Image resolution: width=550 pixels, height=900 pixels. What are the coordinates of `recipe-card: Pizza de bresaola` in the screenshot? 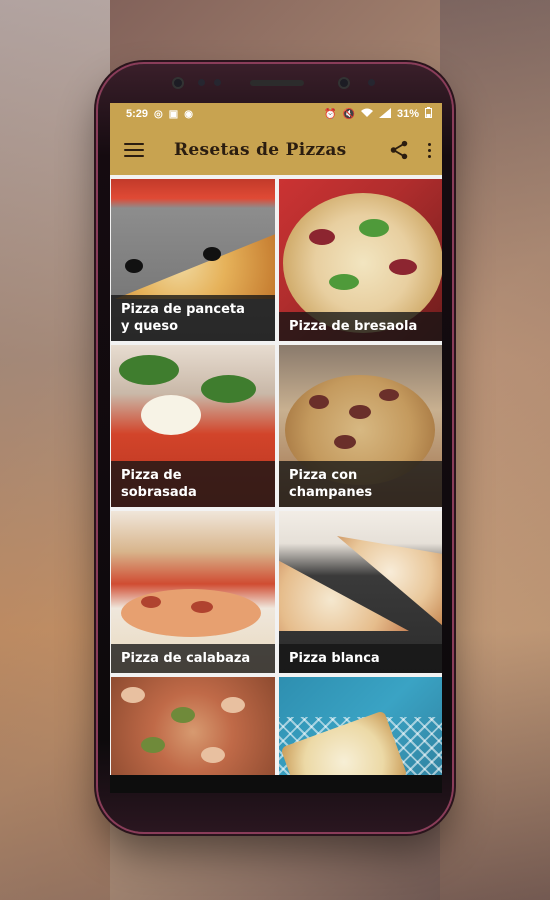 It's located at (360, 260).